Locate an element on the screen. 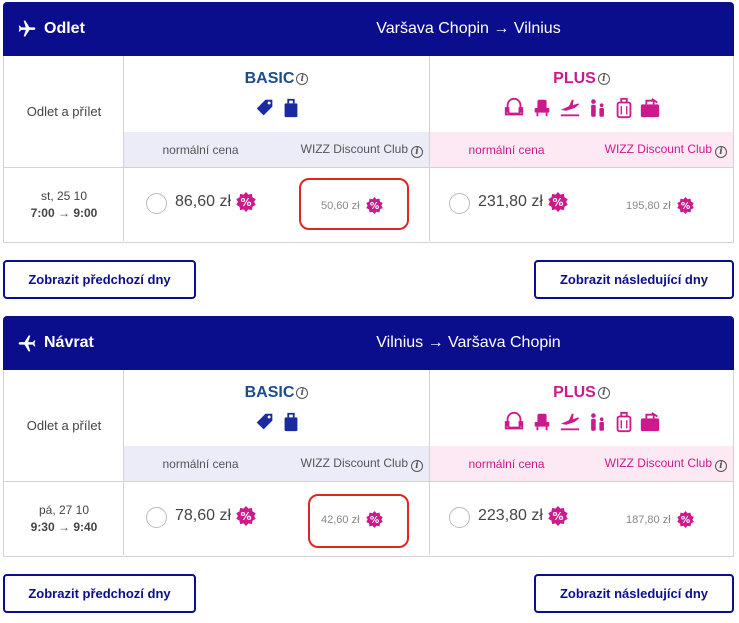 The width and height of the screenshot is (739, 623). basic-price: 86,60 zł is located at coordinates (203, 201).